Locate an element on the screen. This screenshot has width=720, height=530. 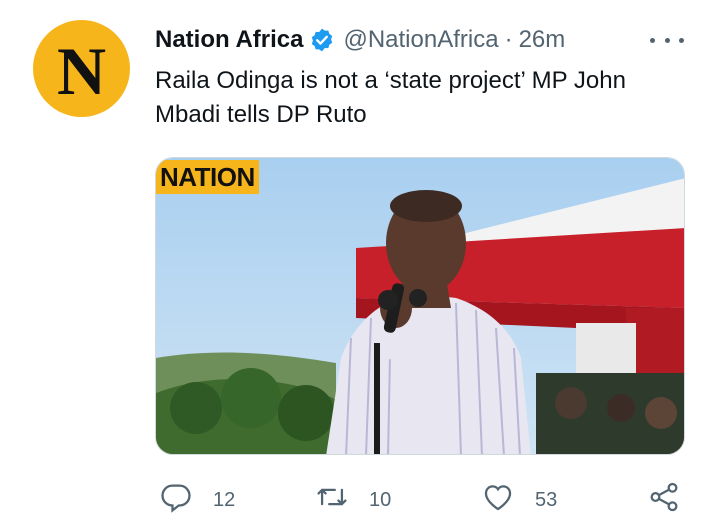
avatar-letter: N is located at coordinates (81, 70).